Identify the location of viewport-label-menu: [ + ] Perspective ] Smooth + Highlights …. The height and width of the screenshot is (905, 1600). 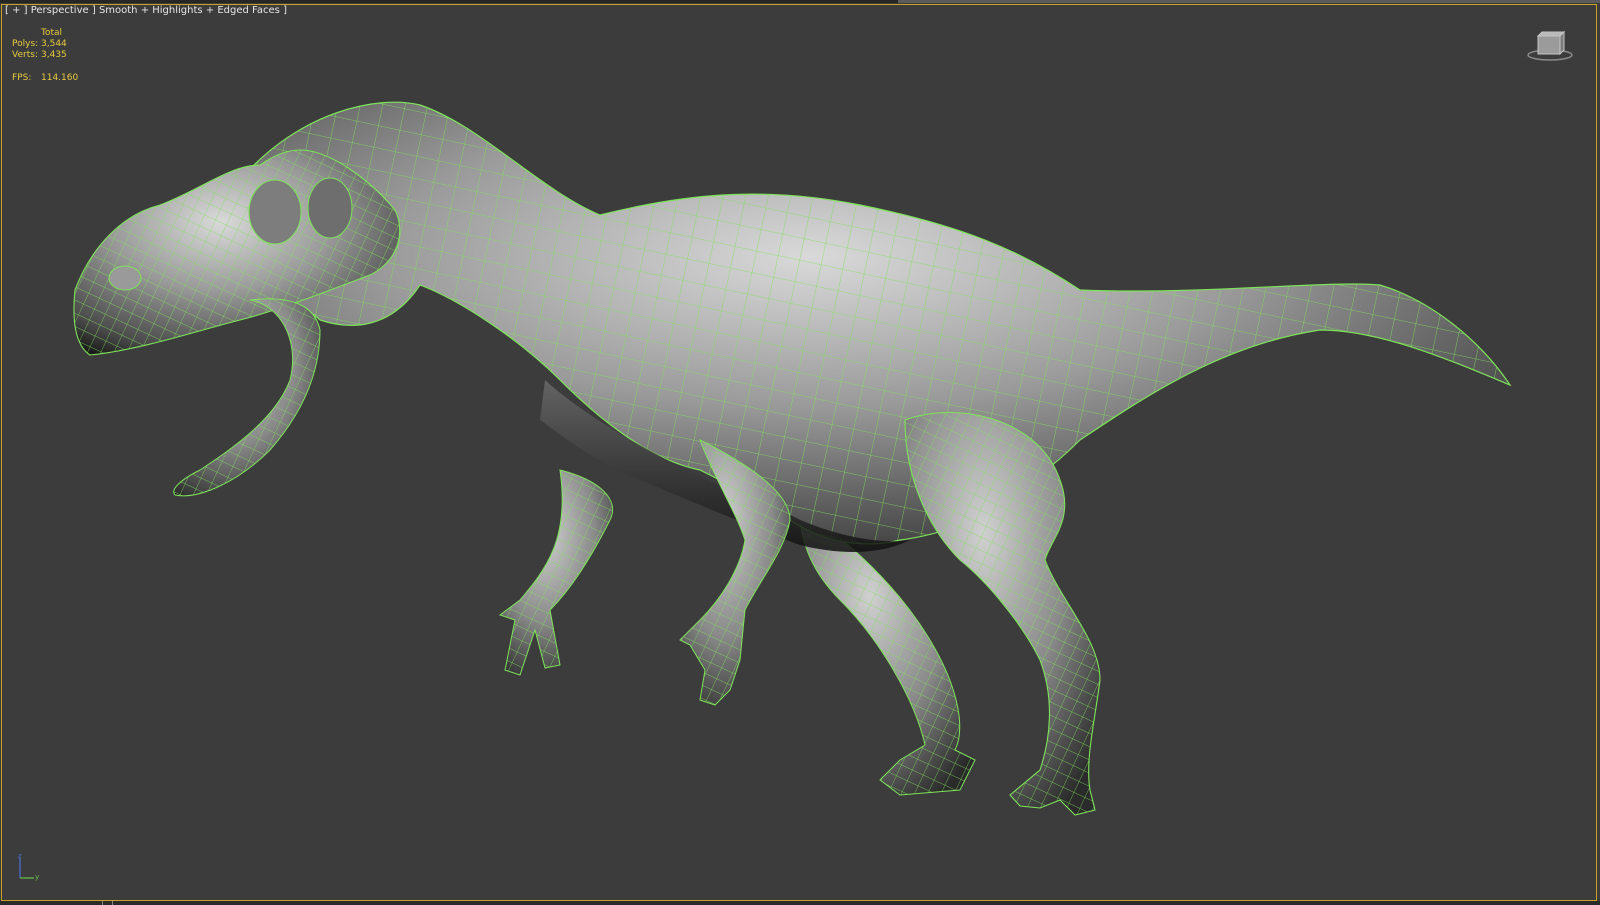
(146, 11).